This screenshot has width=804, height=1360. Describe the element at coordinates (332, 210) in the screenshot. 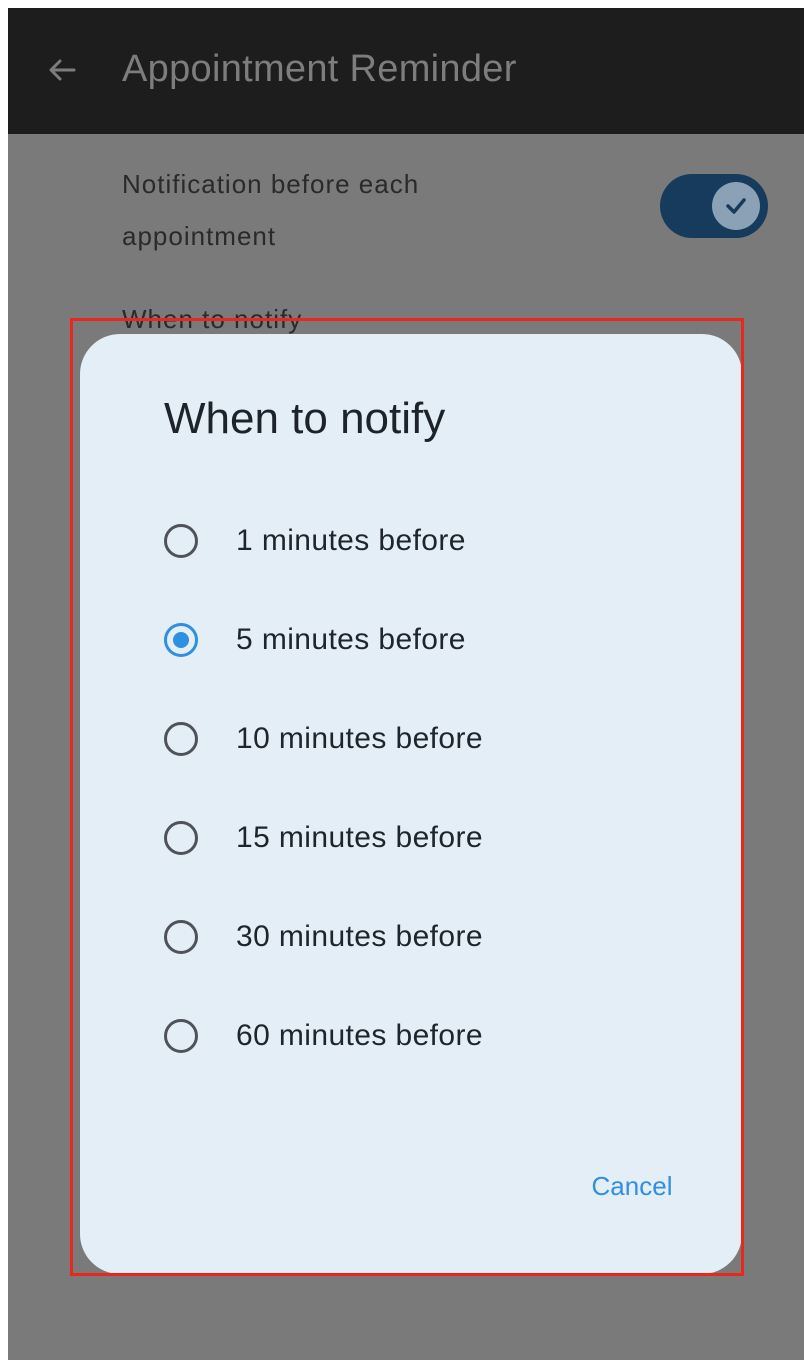

I see `notification-setting-label: Notification before each appointment` at that location.